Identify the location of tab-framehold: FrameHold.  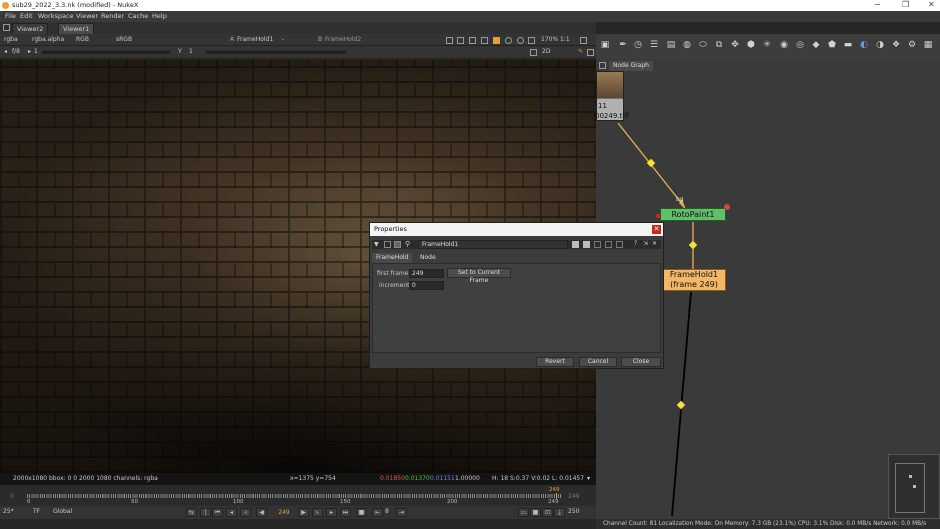
(392, 258).